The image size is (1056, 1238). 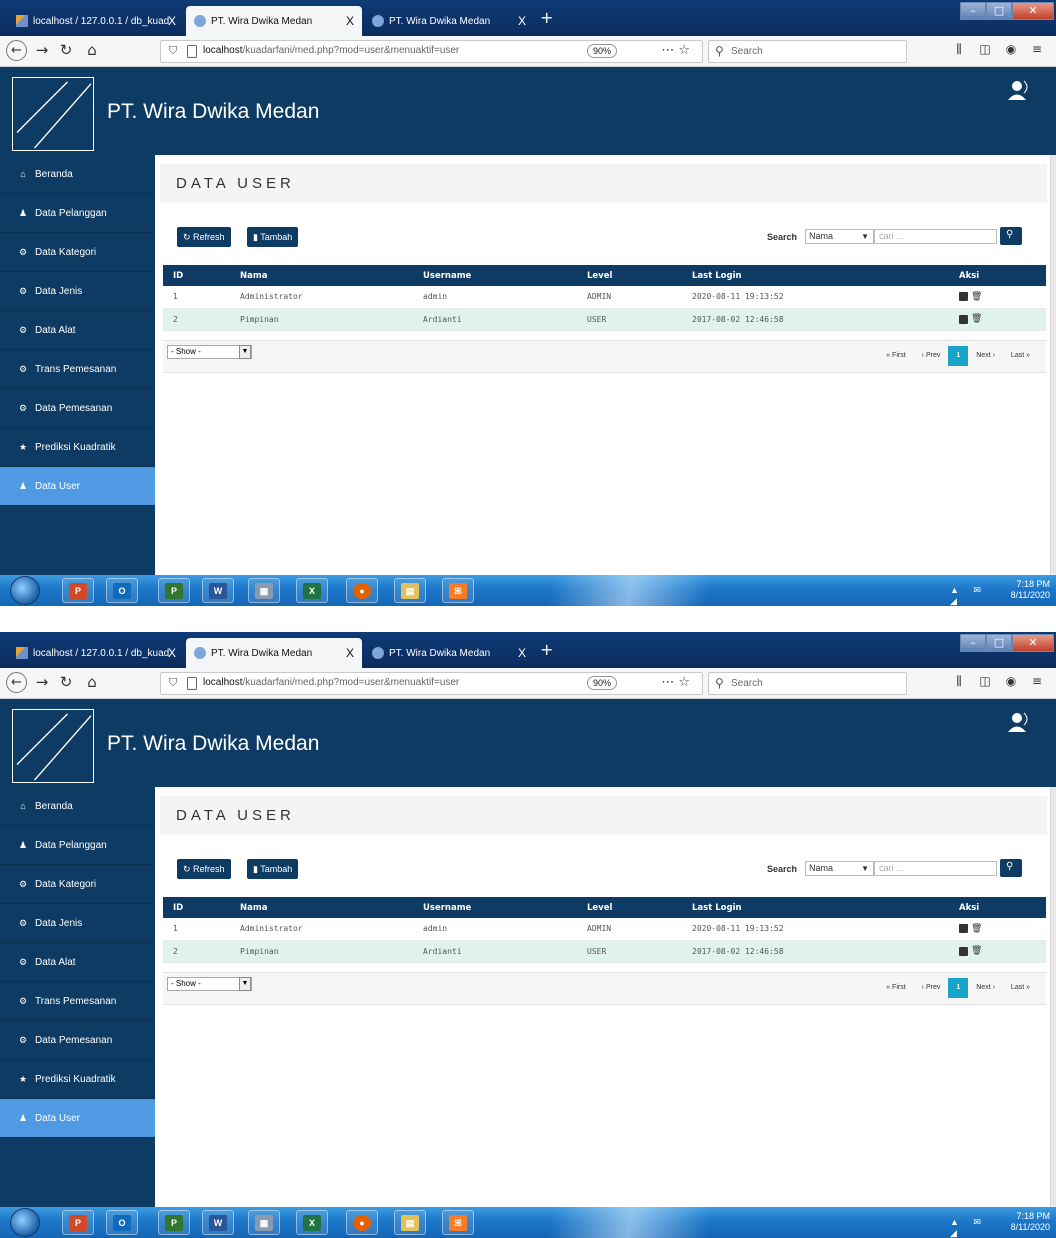 I want to click on zoom-indicator: 90%, so click(x=602, y=683).